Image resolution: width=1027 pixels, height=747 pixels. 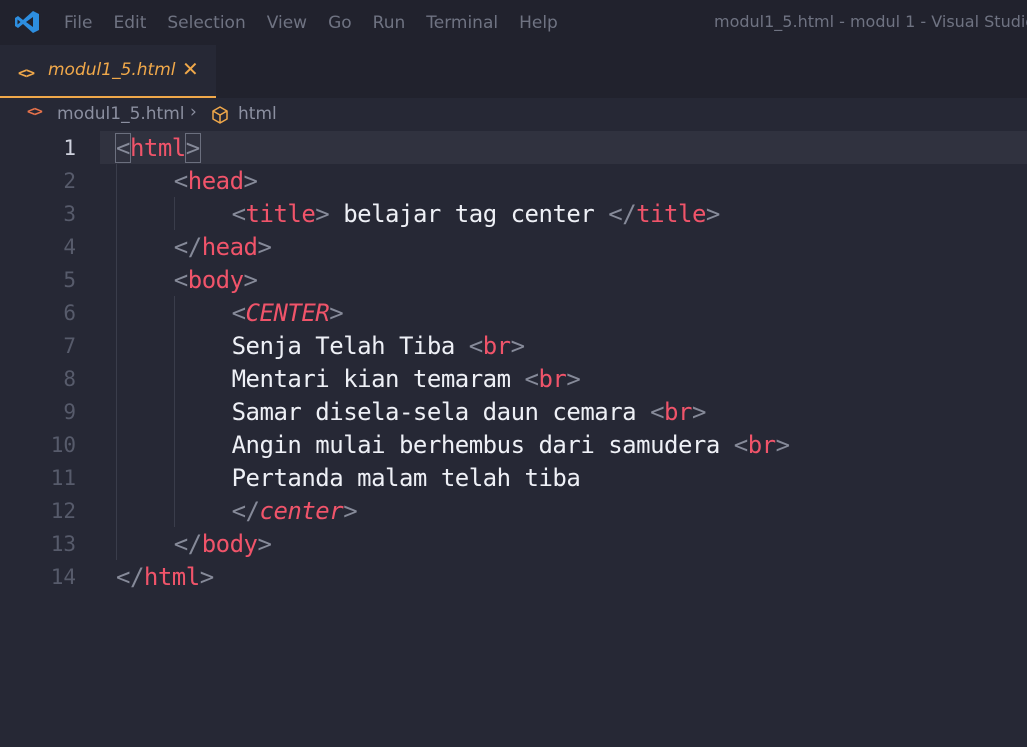 I want to click on code-line: 1 <html>, so click(x=513, y=147).